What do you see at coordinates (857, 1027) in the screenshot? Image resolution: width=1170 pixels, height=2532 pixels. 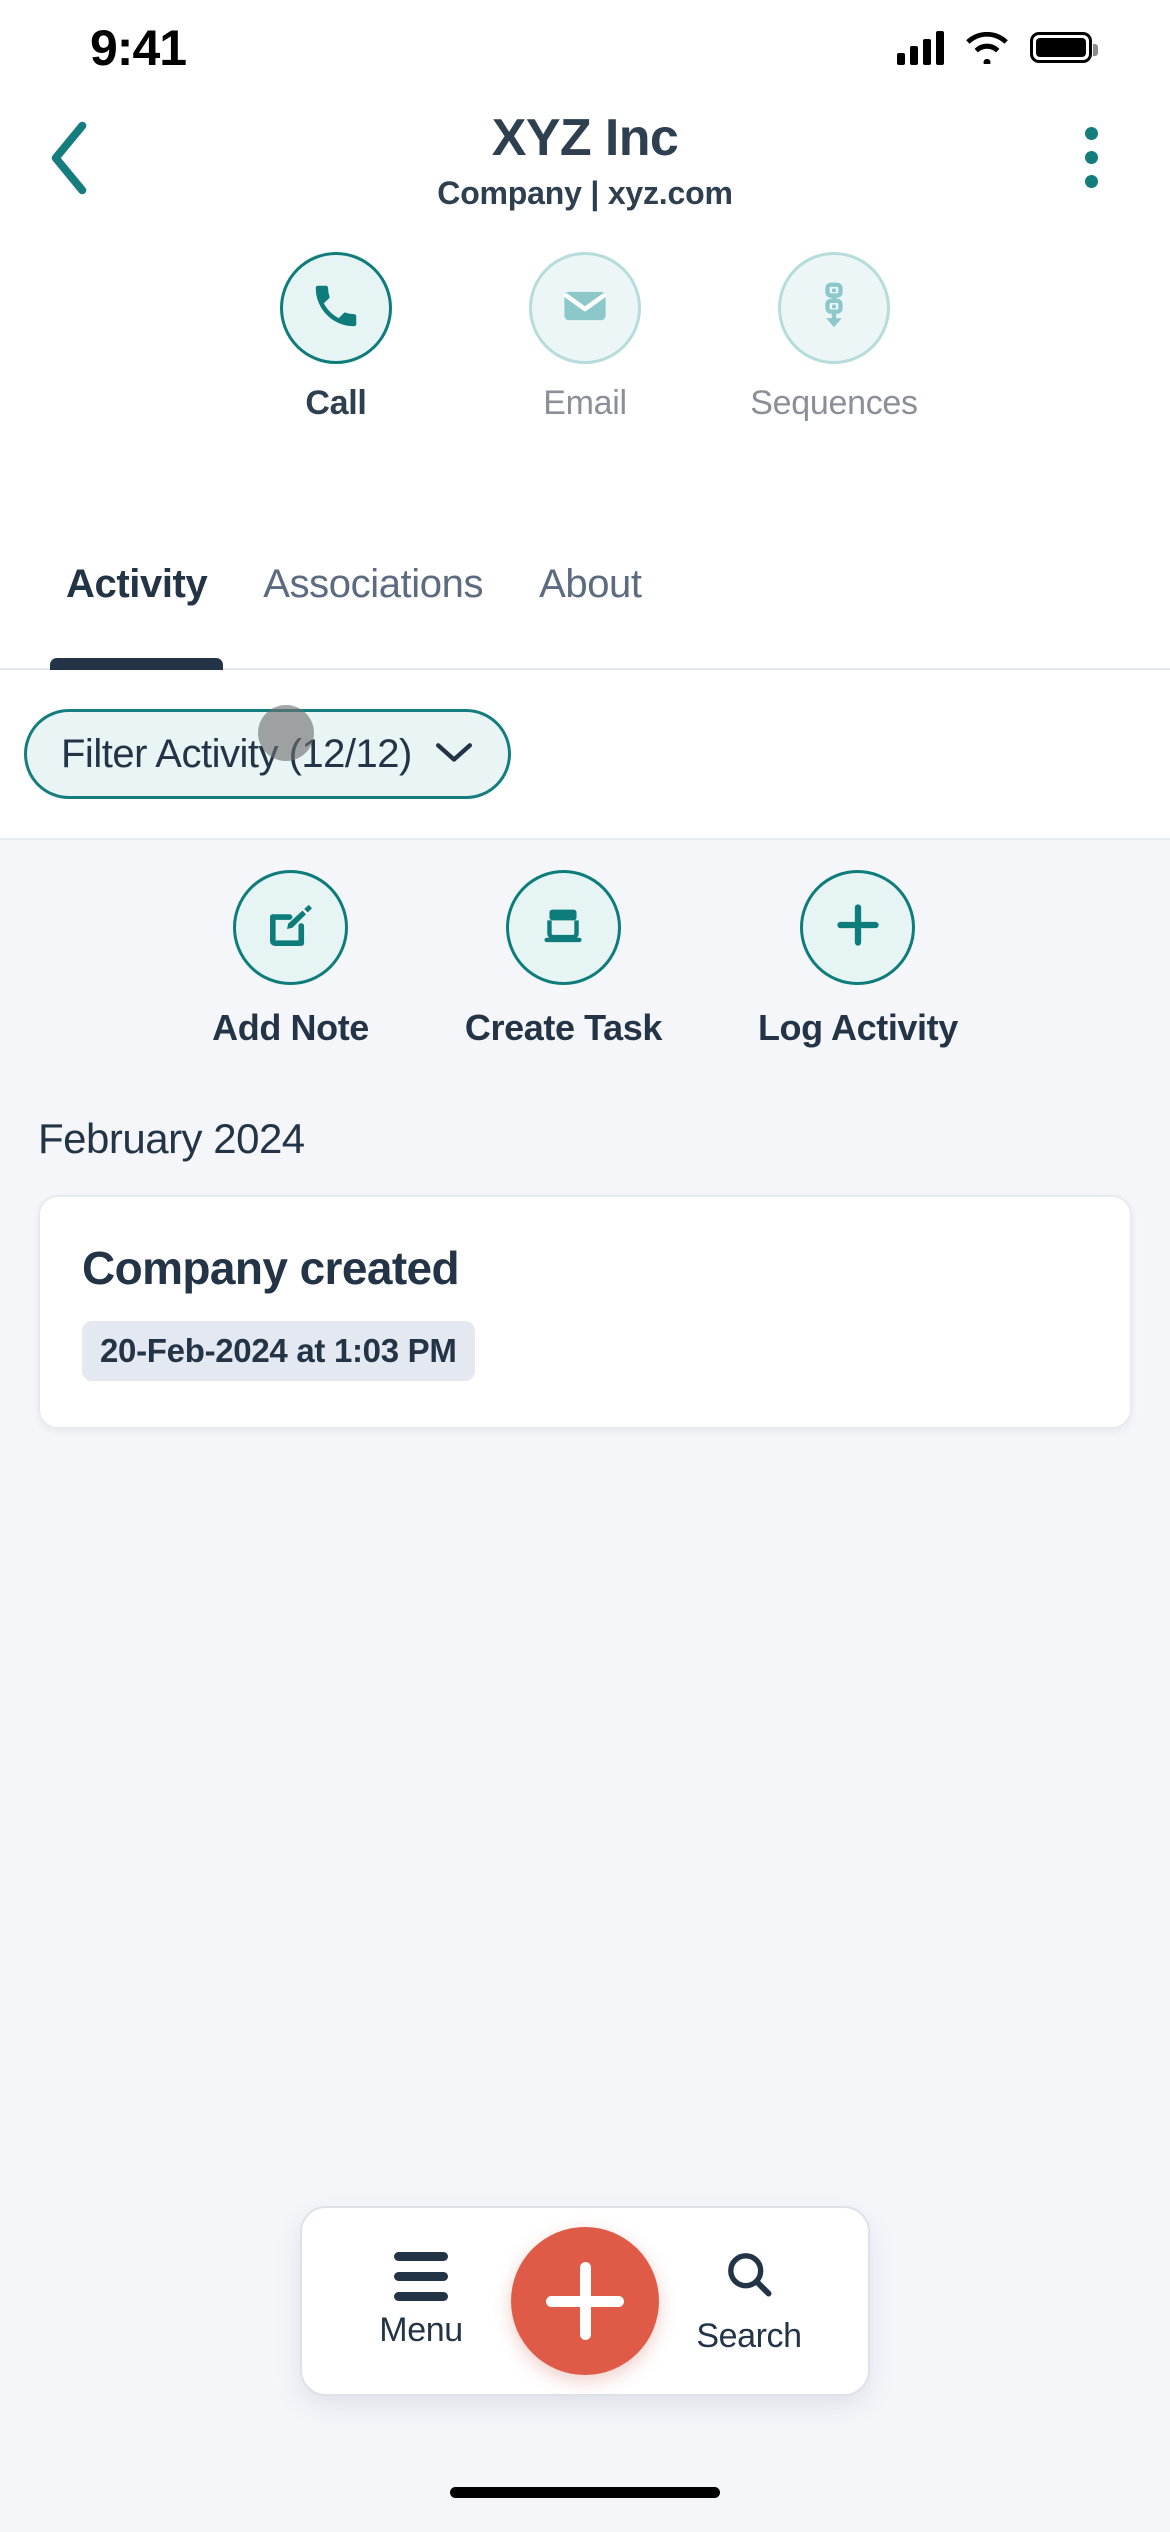 I see `log-activity-label: Log Activity` at bounding box center [857, 1027].